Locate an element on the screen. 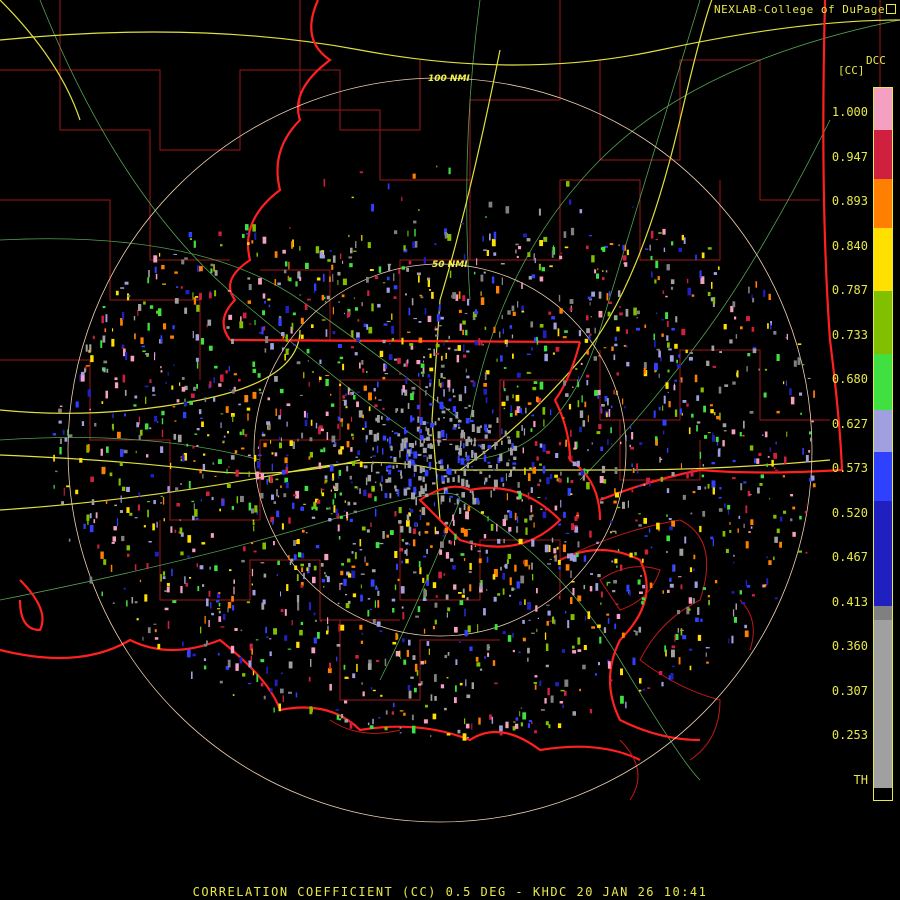 The image size is (900, 900). legend-label-7: 0.627 is located at coordinates (849, 423).